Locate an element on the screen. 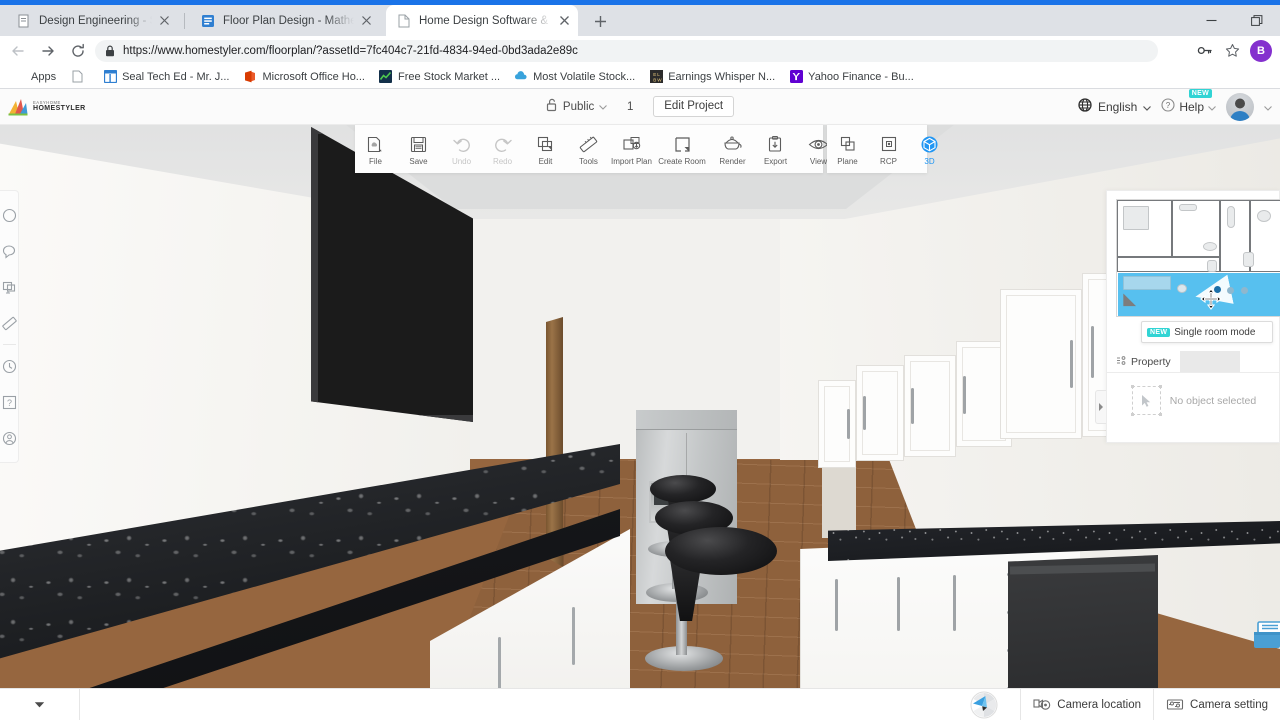 Image resolution: width=1280 pixels, height=720 pixels. star-icon is located at coordinates (1232, 50).